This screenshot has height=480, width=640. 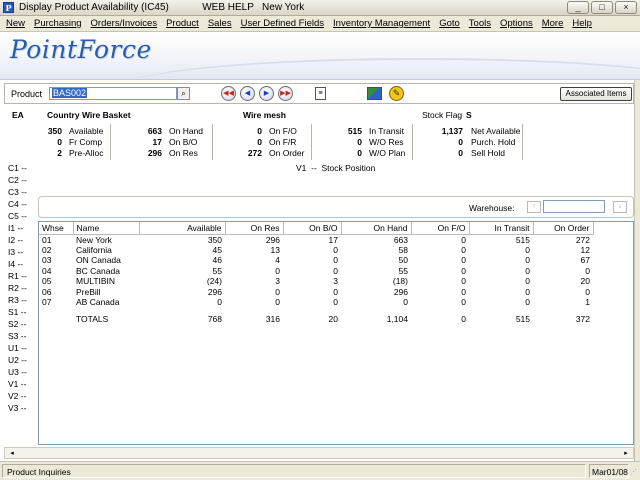 What do you see at coordinates (480, 23) in the screenshot?
I see `menu-tools: Tools` at bounding box center [480, 23].